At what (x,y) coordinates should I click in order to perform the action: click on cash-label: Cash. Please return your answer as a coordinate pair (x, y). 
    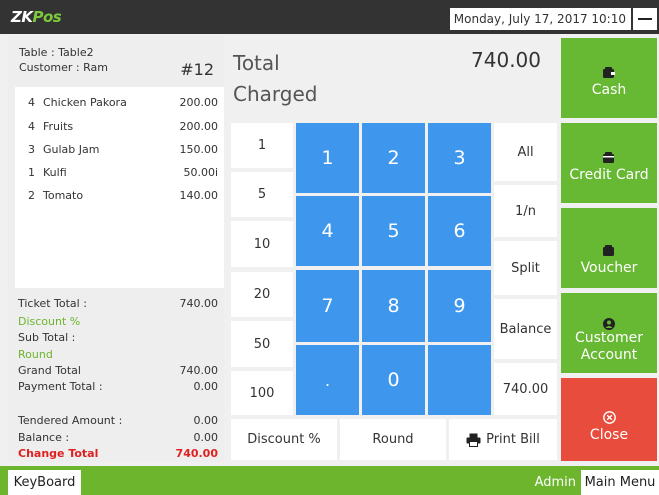
    Looking at the image, I should click on (609, 90).